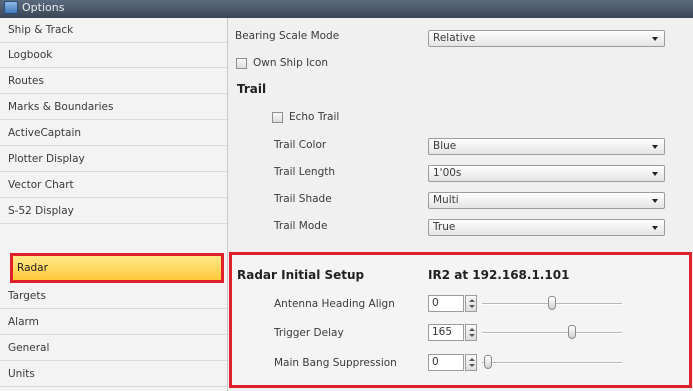  Describe the element at coordinates (314, 117) in the screenshot. I see `echo-trail-label: Echo Trail` at that location.